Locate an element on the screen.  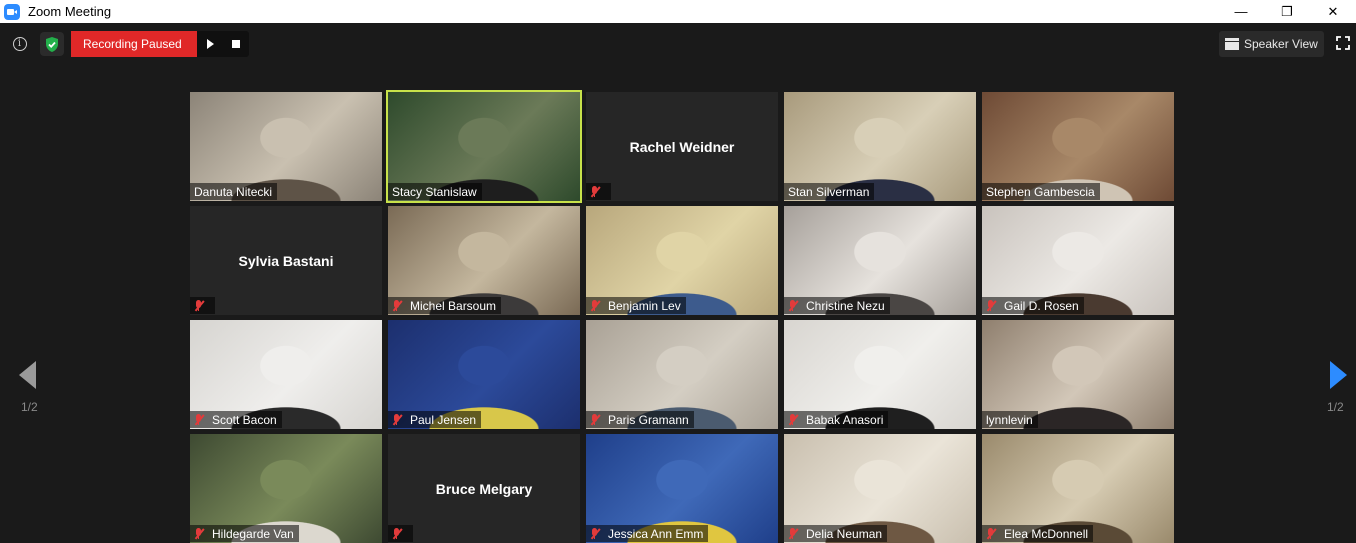
next-page-icon is located at coordinates (1338, 375).